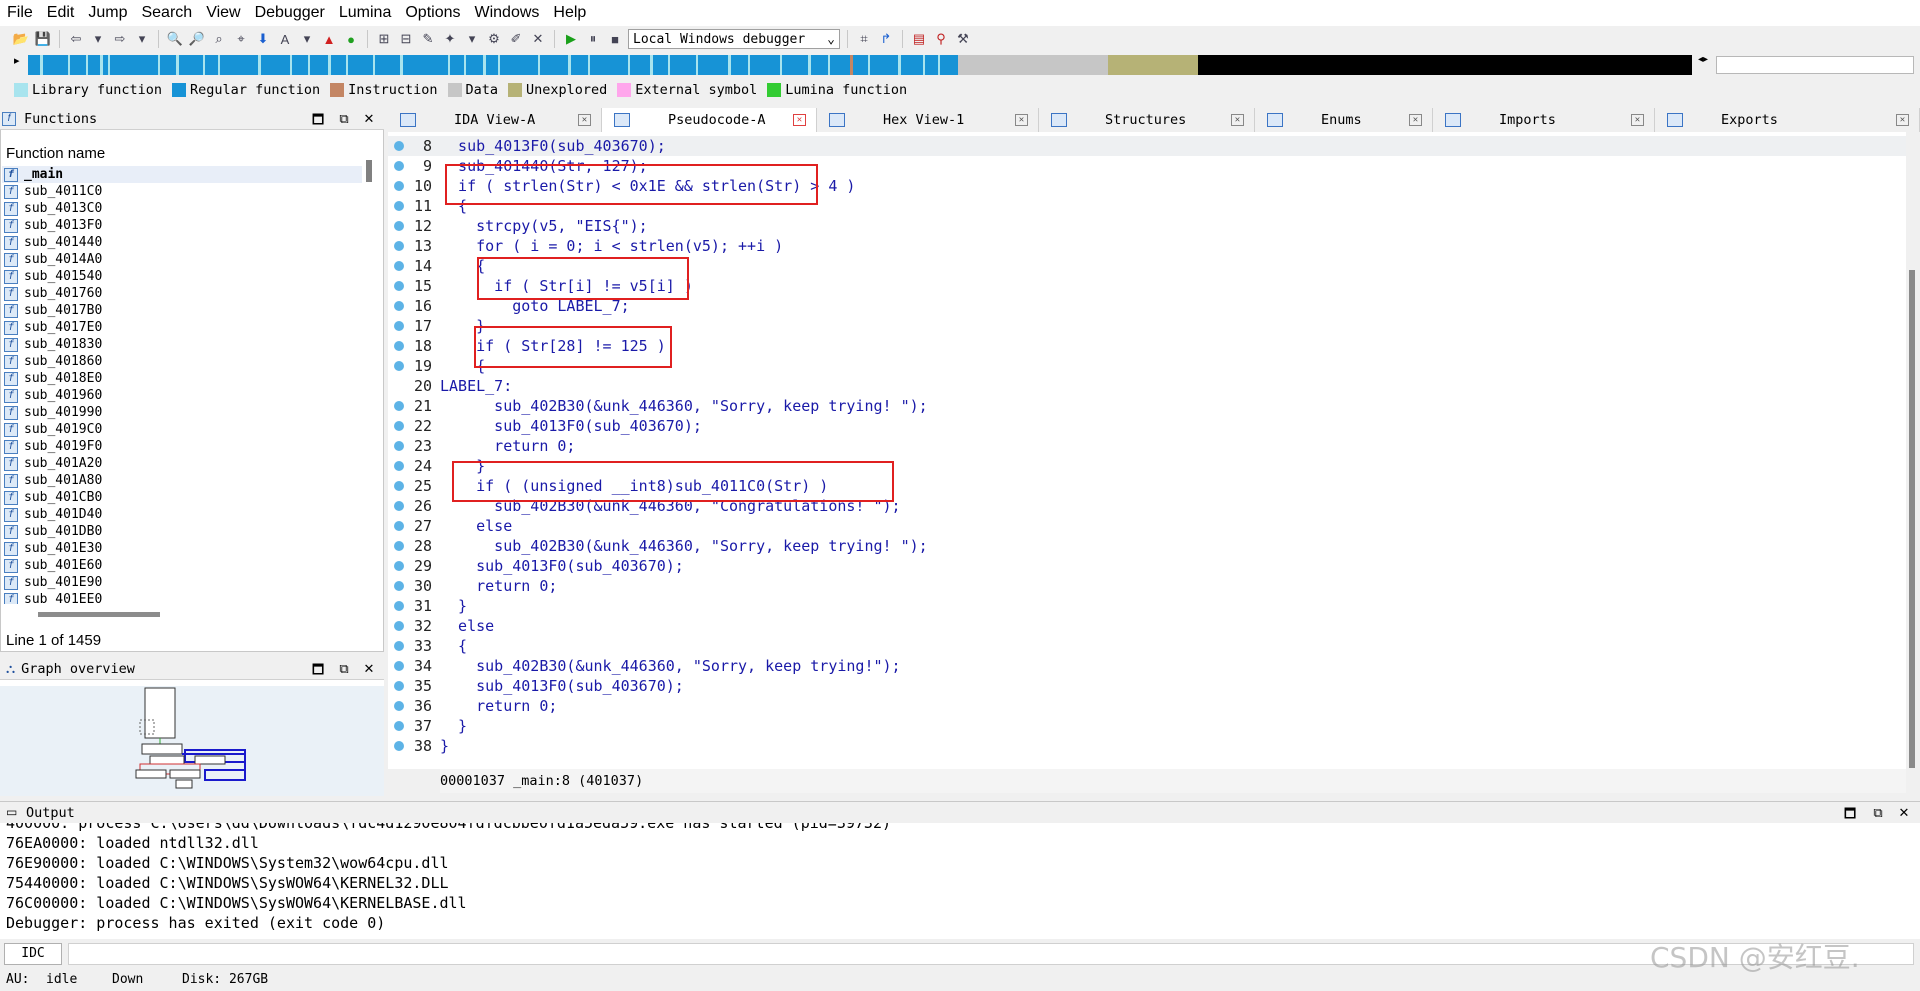 The image size is (1920, 991). What do you see at coordinates (182, 582) in the screenshot?
I see `function-row: f sub_401E90` at bounding box center [182, 582].